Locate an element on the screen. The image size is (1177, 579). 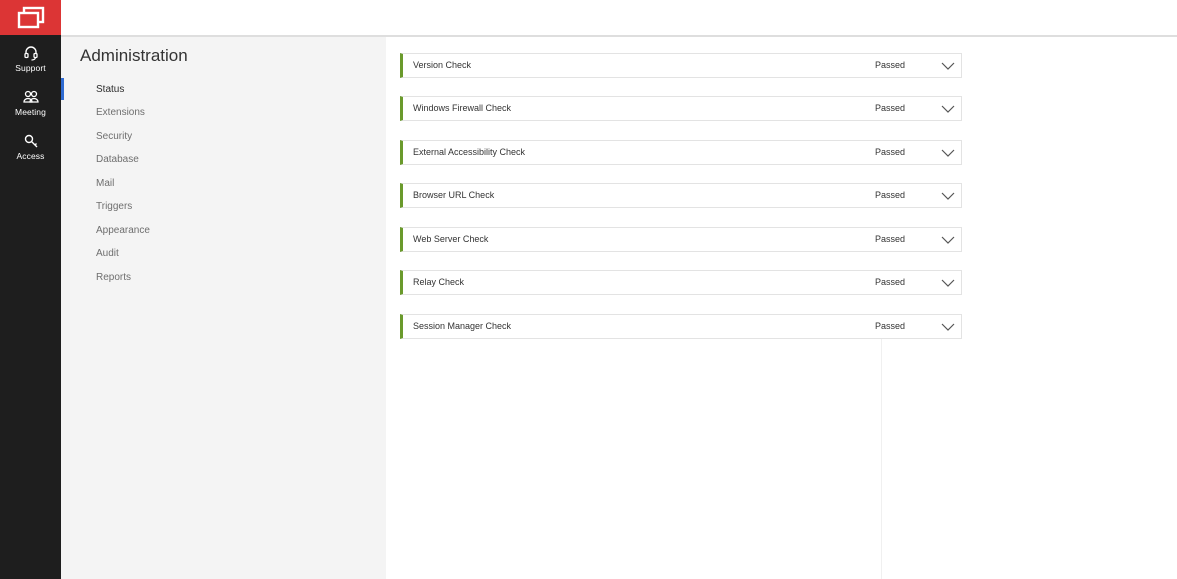
admin-menu-status: Status is located at coordinates (110, 89).